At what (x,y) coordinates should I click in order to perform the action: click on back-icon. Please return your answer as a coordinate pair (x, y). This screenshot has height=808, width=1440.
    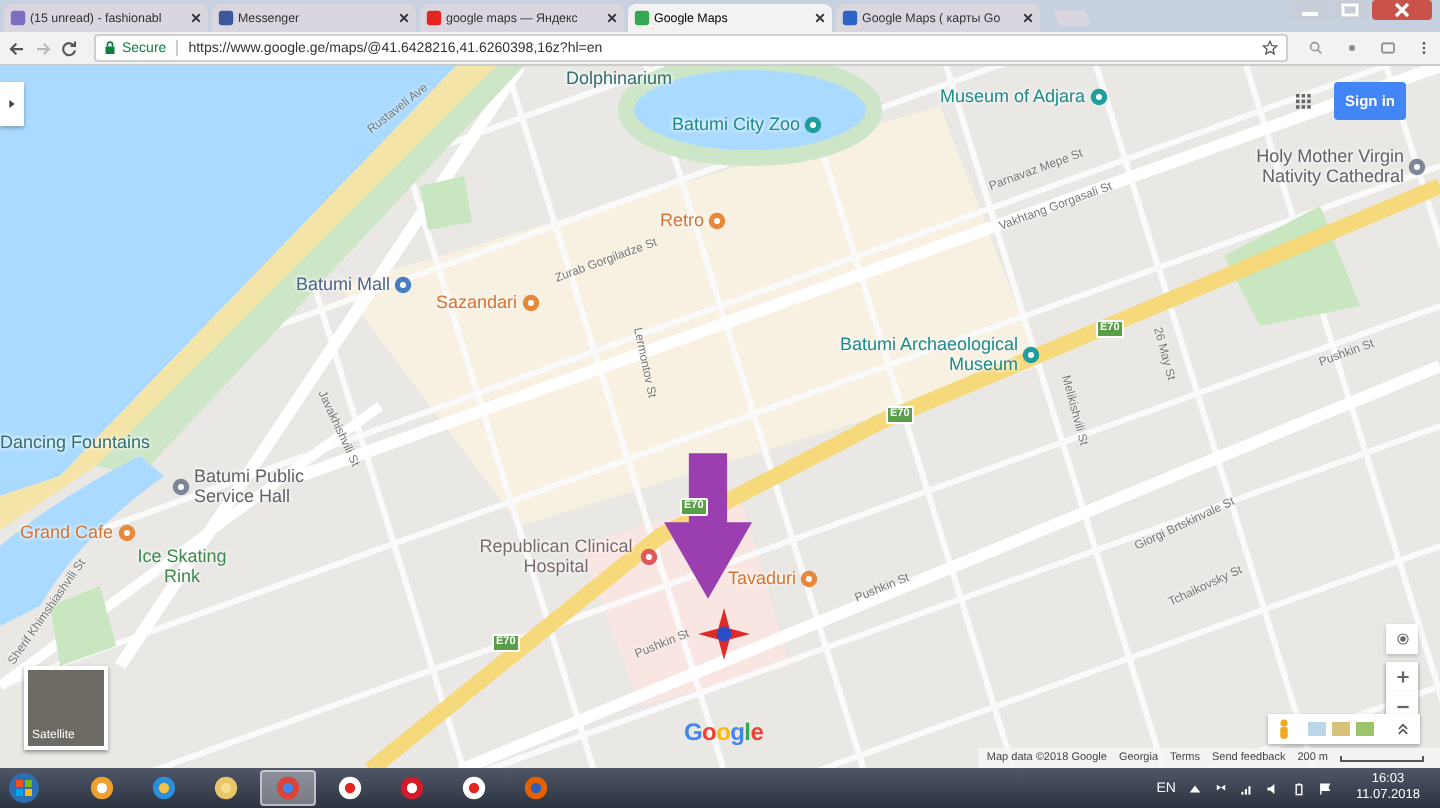
    Looking at the image, I should click on (17, 48).